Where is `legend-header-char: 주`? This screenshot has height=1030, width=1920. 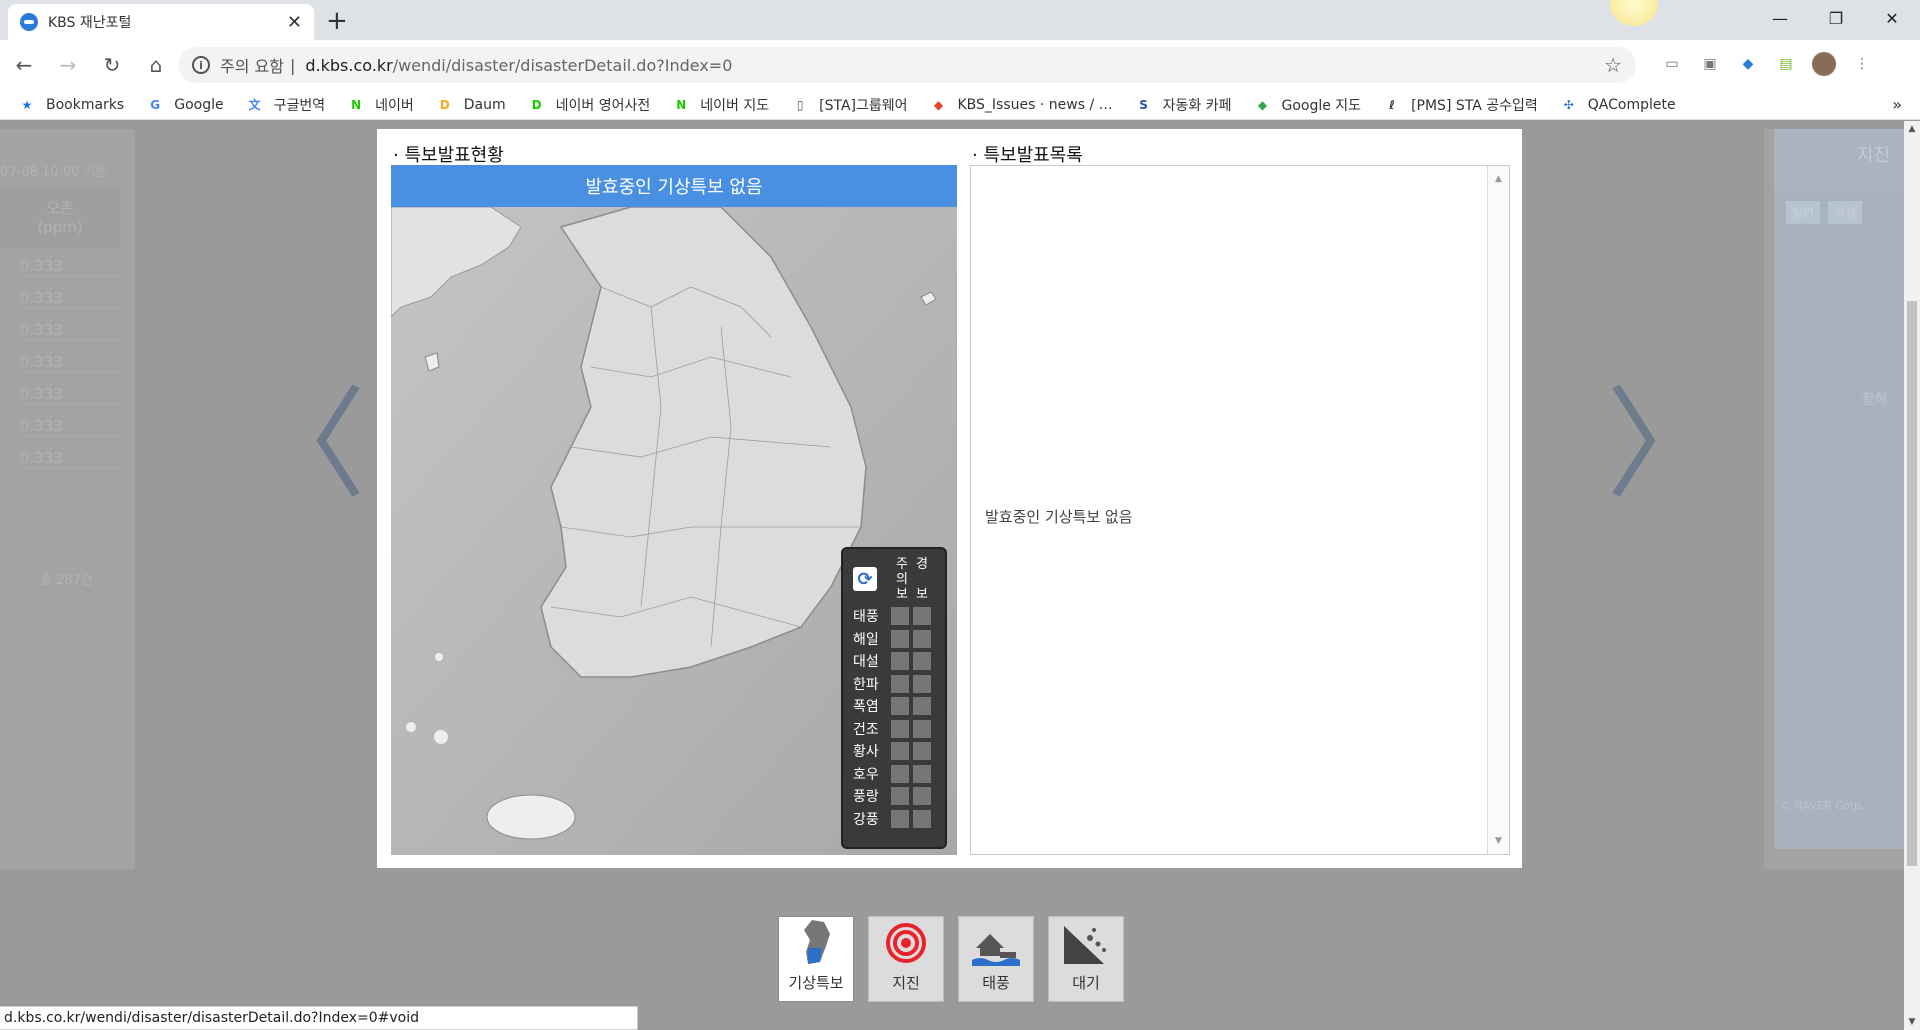 legend-header-char: 주 is located at coordinates (902, 564).